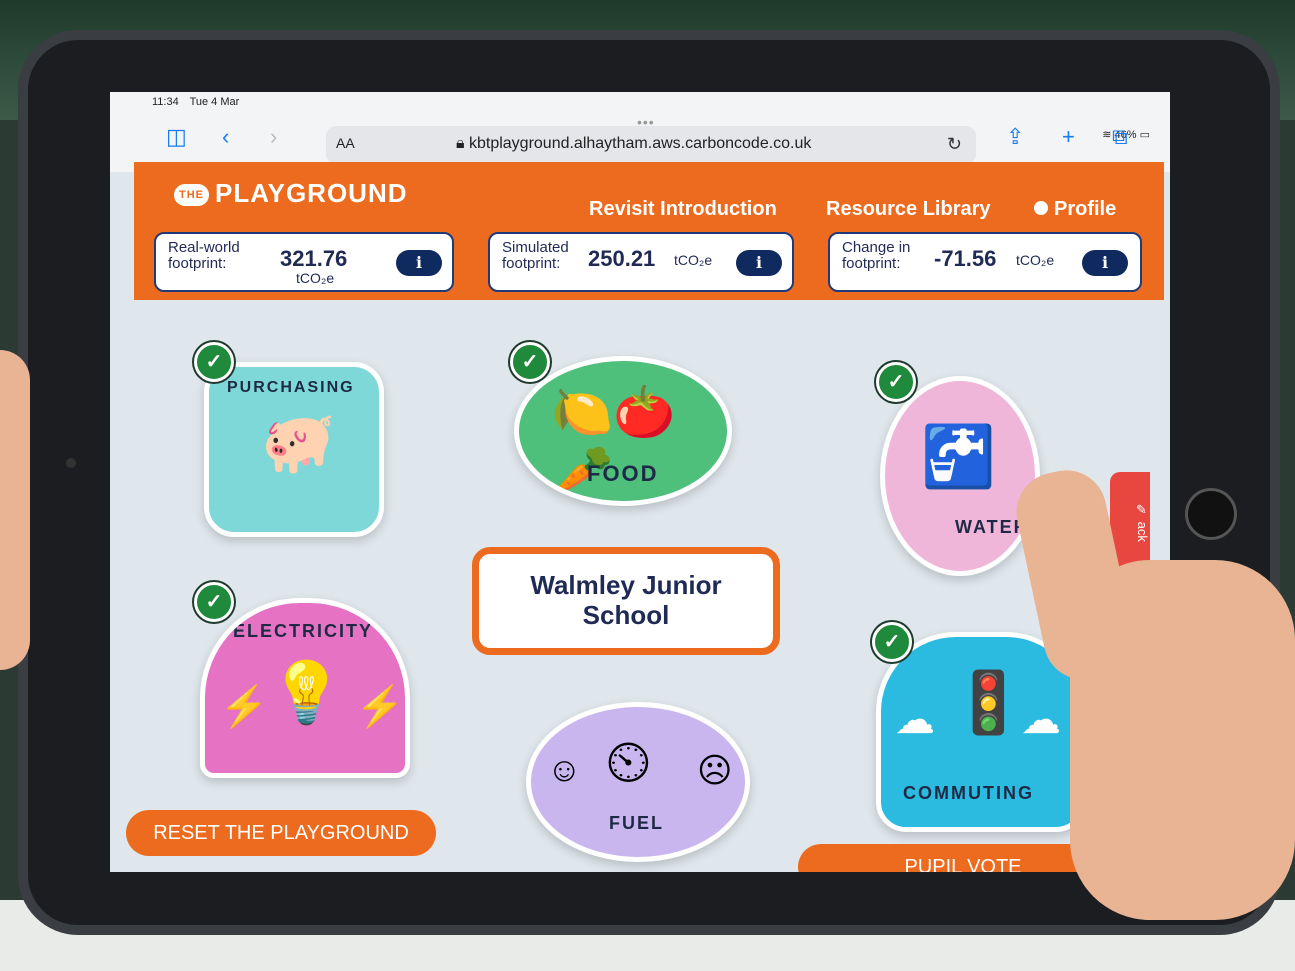  I want to click on water-badge: 🚰 WATER, so click(960, 476).